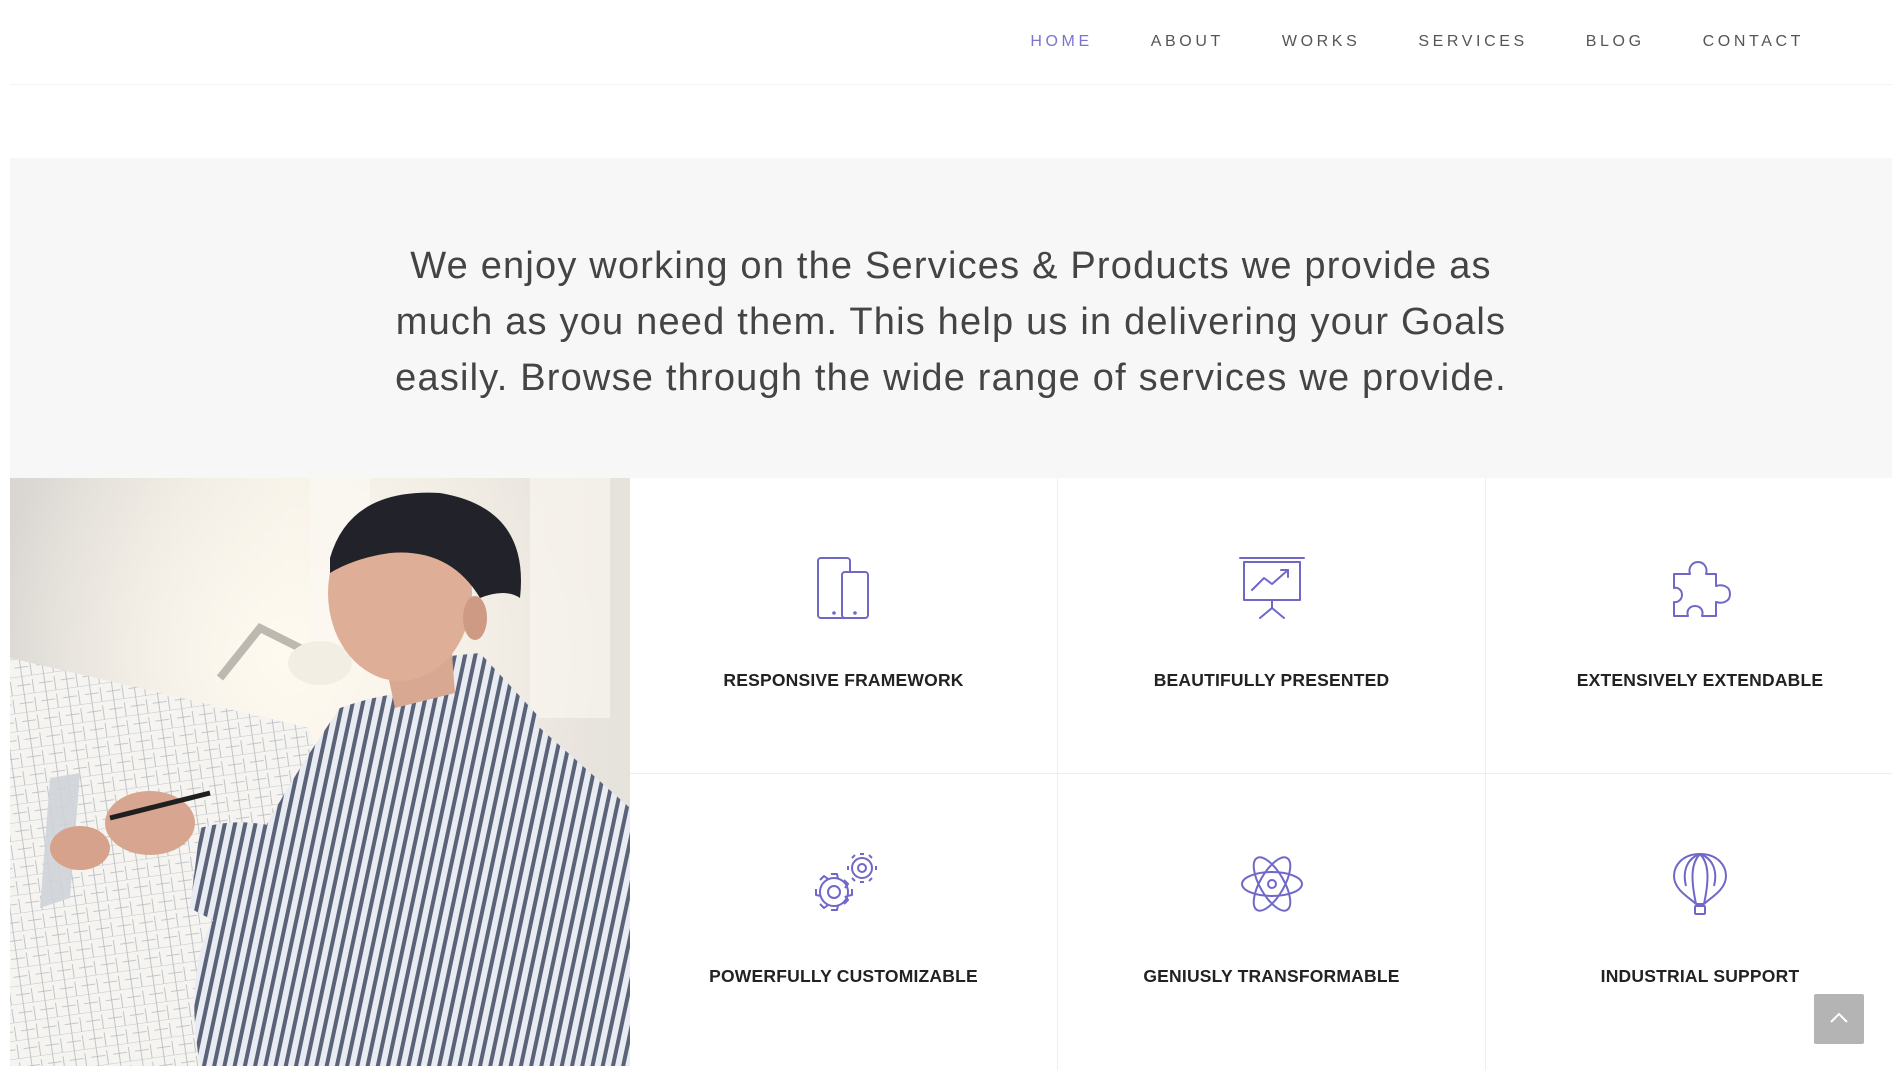  Describe the element at coordinates (844, 922) in the screenshot. I see `feature-card: POWERFULLY CUSTOMIZABLE` at that location.